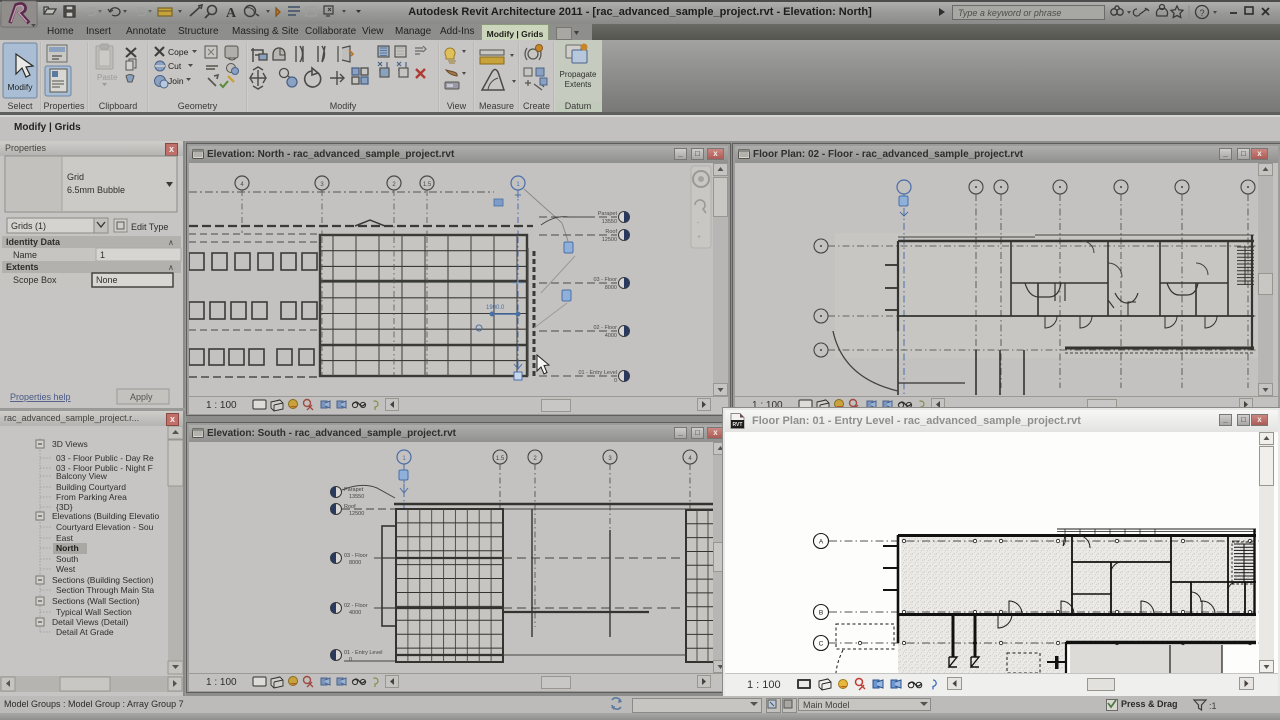 Image resolution: width=1280 pixels, height=720 pixels. Describe the element at coordinates (90, 622) in the screenshot. I see `svg-text: Detail Views (Detail)` at that location.